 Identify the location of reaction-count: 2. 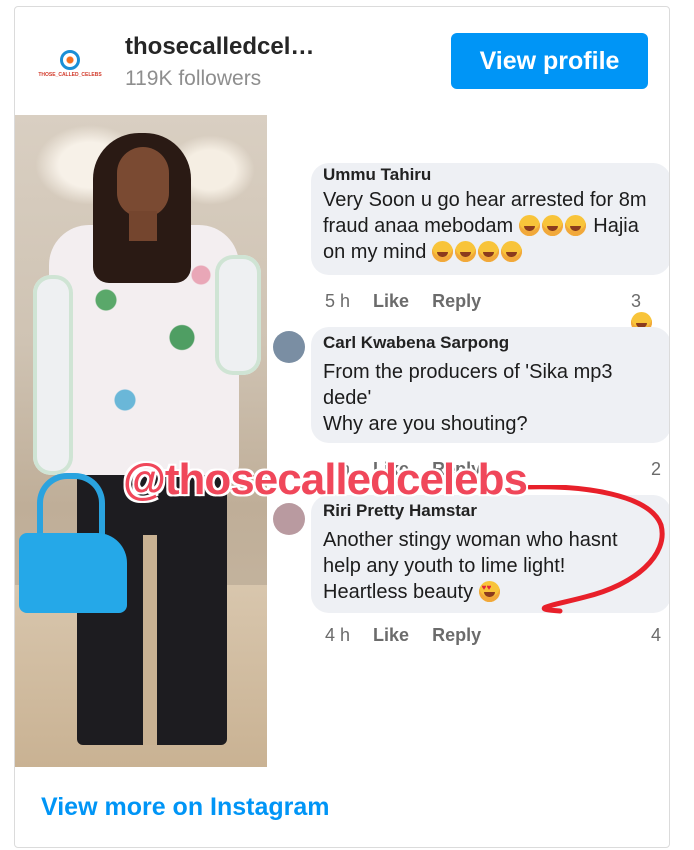
(656, 469).